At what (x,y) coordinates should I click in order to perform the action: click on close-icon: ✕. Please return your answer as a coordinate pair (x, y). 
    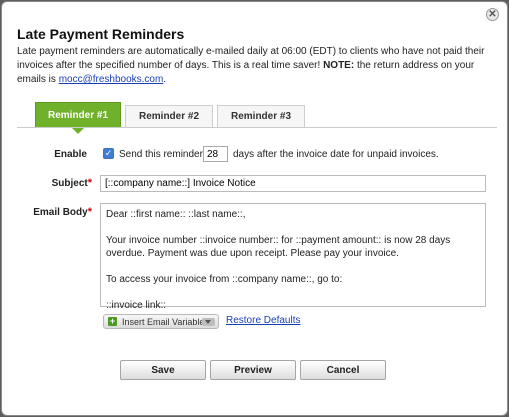
    Looking at the image, I should click on (492, 14).